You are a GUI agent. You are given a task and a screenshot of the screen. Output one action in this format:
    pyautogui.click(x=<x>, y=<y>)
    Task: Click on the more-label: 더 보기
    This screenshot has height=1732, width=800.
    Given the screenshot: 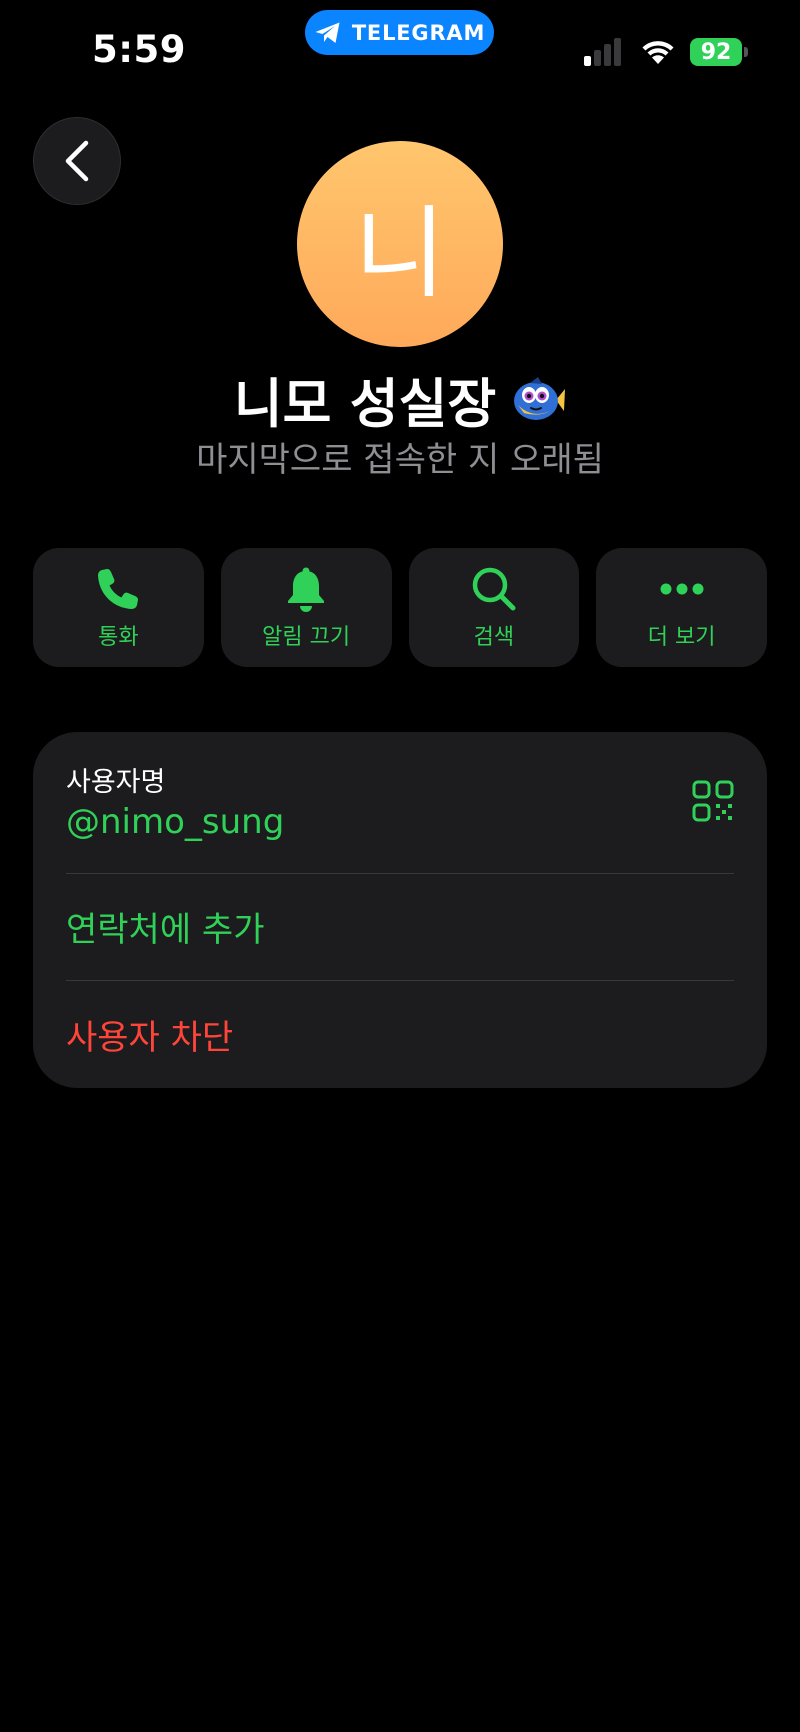 What is the action you would take?
    pyautogui.click(x=681, y=637)
    